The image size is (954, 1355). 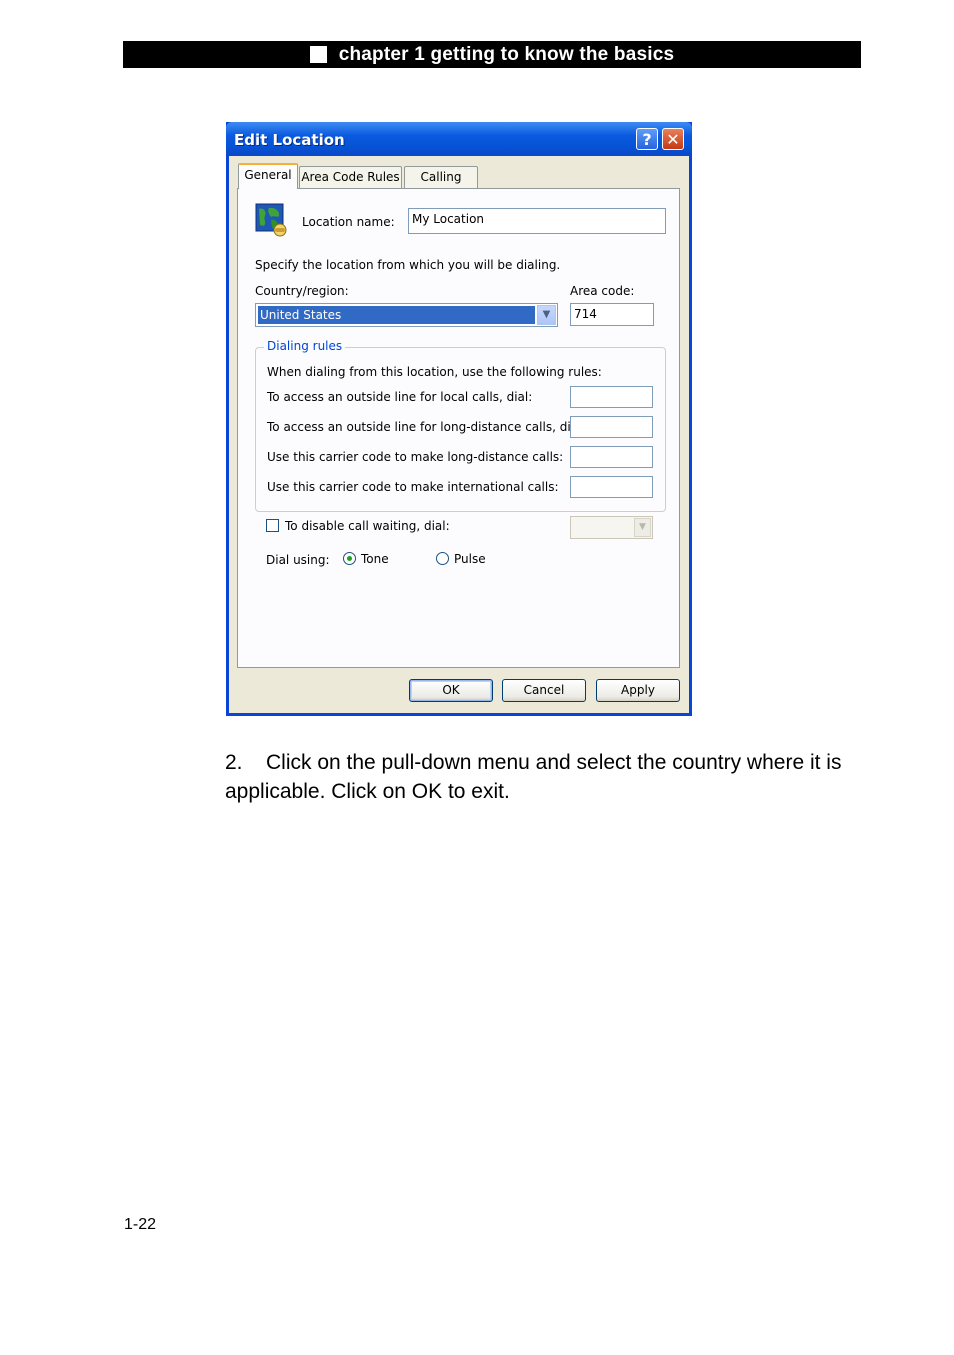 I want to click on chapter-header-bar: chapter 1 getting to know the basics, so click(x=492, y=54).